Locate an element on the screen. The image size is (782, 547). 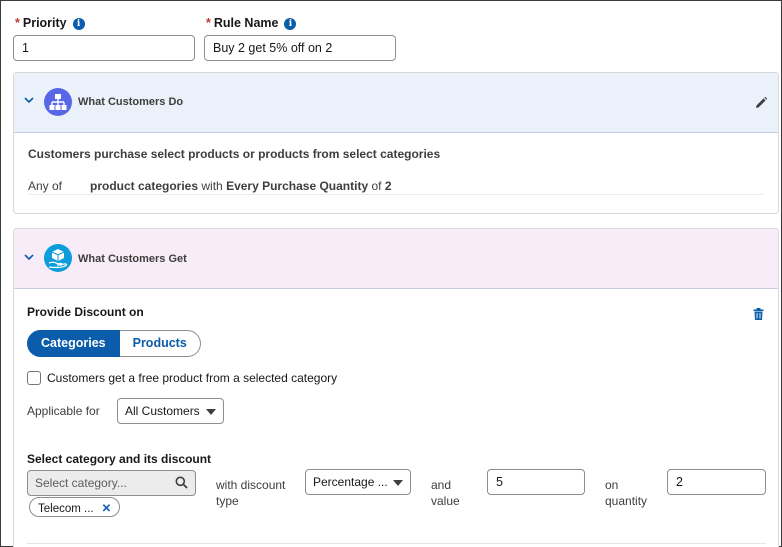
select-category-section-label: Select category and its discount is located at coordinates (119, 459).